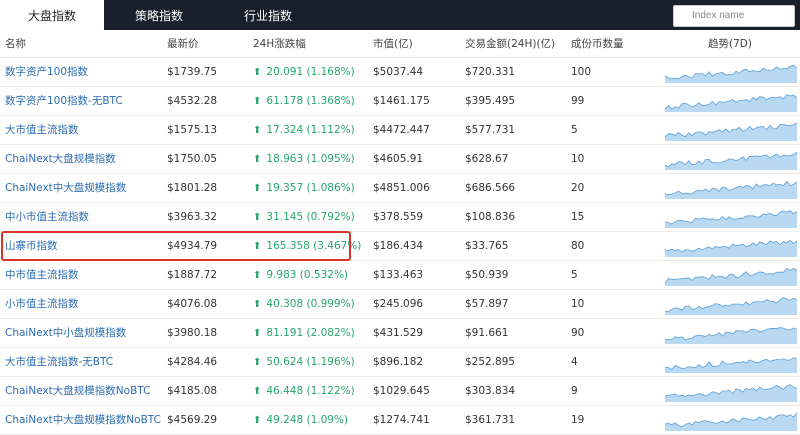 Image resolution: width=800 pixels, height=435 pixels. I want to click on tab-strategy-index: 策略指数, so click(159, 15).